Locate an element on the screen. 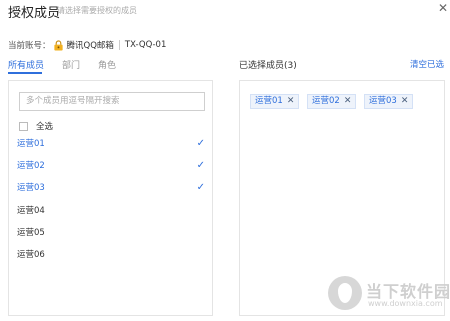 The height and width of the screenshot is (321, 450). account-row: 当前账号： 腾讯QQ邮箱 TX-QQ-01 is located at coordinates (87, 45).